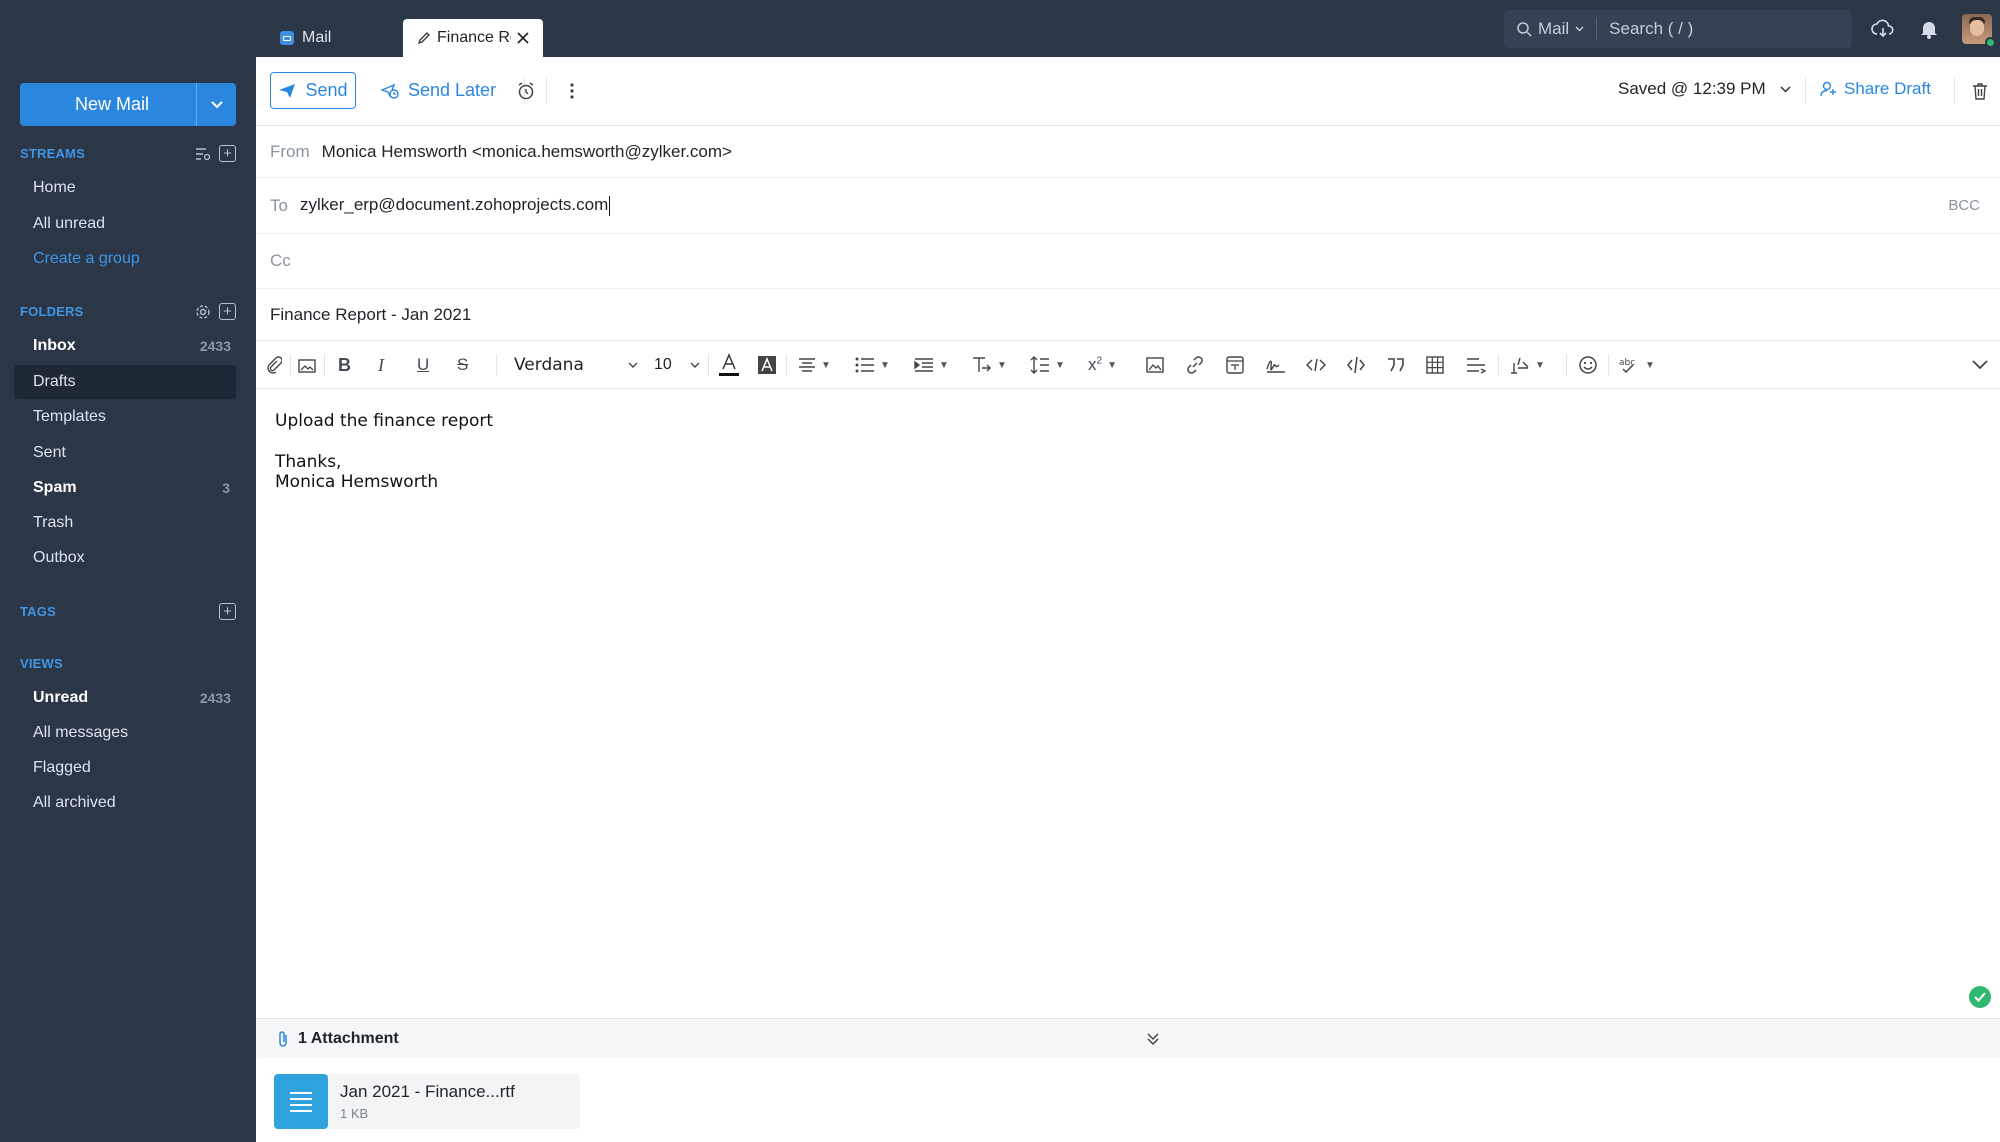  I want to click on sidebar-item-outbox: Outbox, so click(125, 558).